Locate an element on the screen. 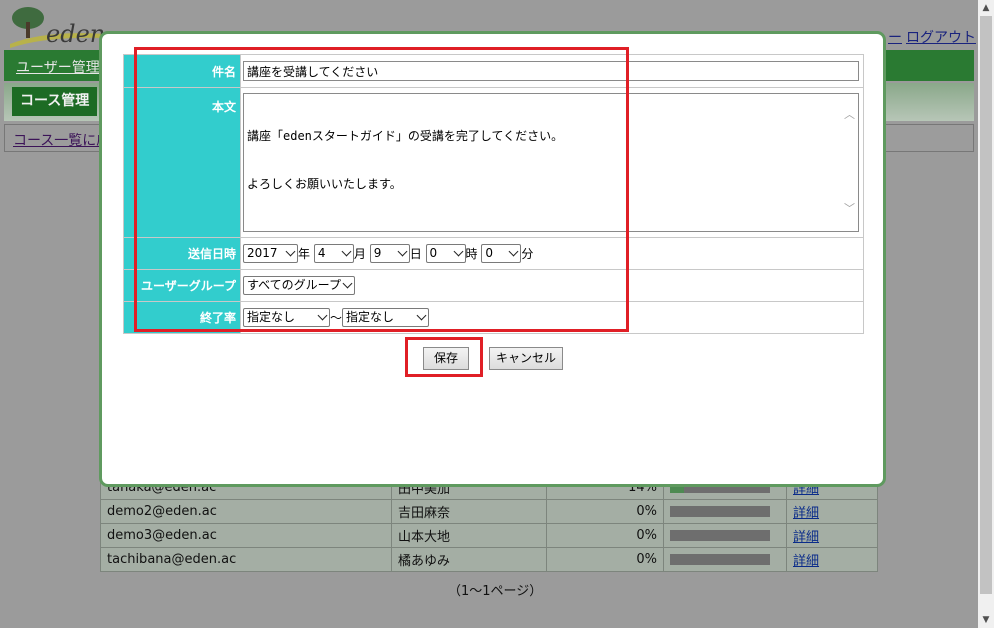 The height and width of the screenshot is (628, 994). user-email: demo2@eden.ac is located at coordinates (246, 511).